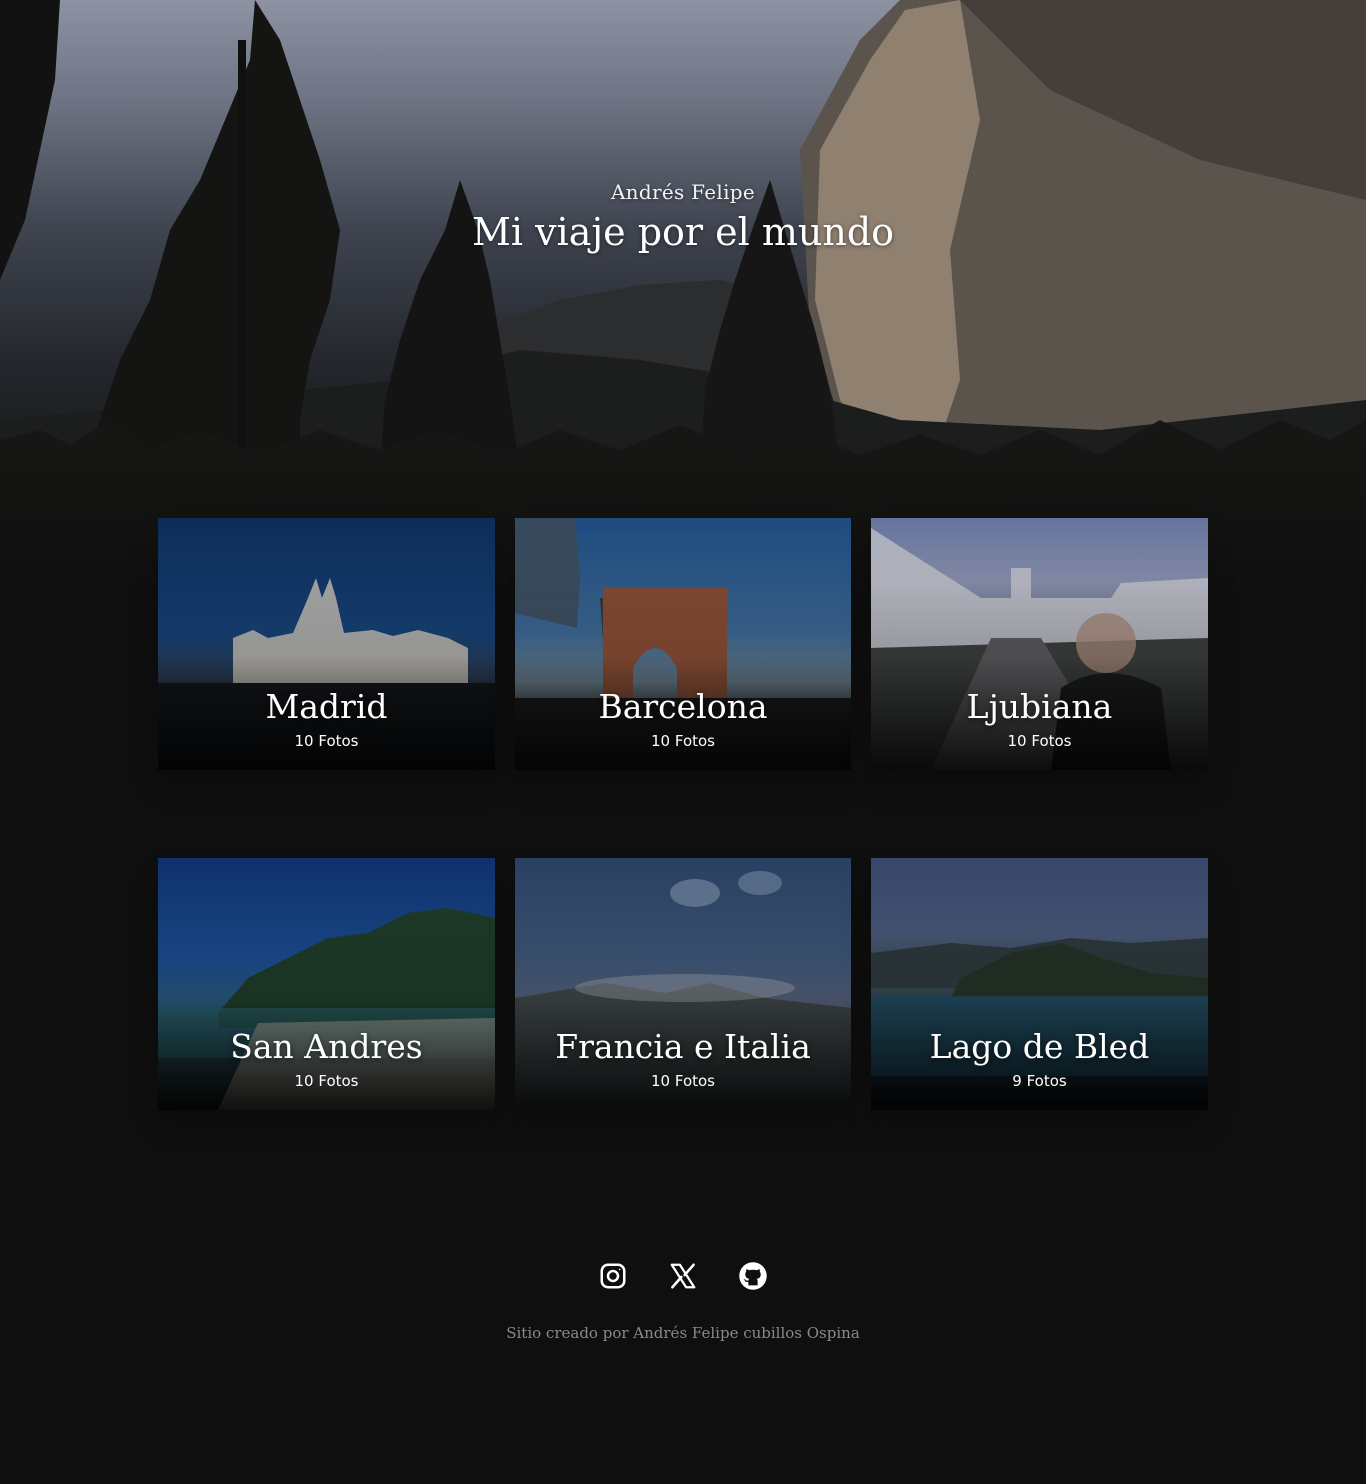 The width and height of the screenshot is (1366, 1484). I want to click on album-card-barcelona: Barcelona 10 Fotos, so click(683, 644).